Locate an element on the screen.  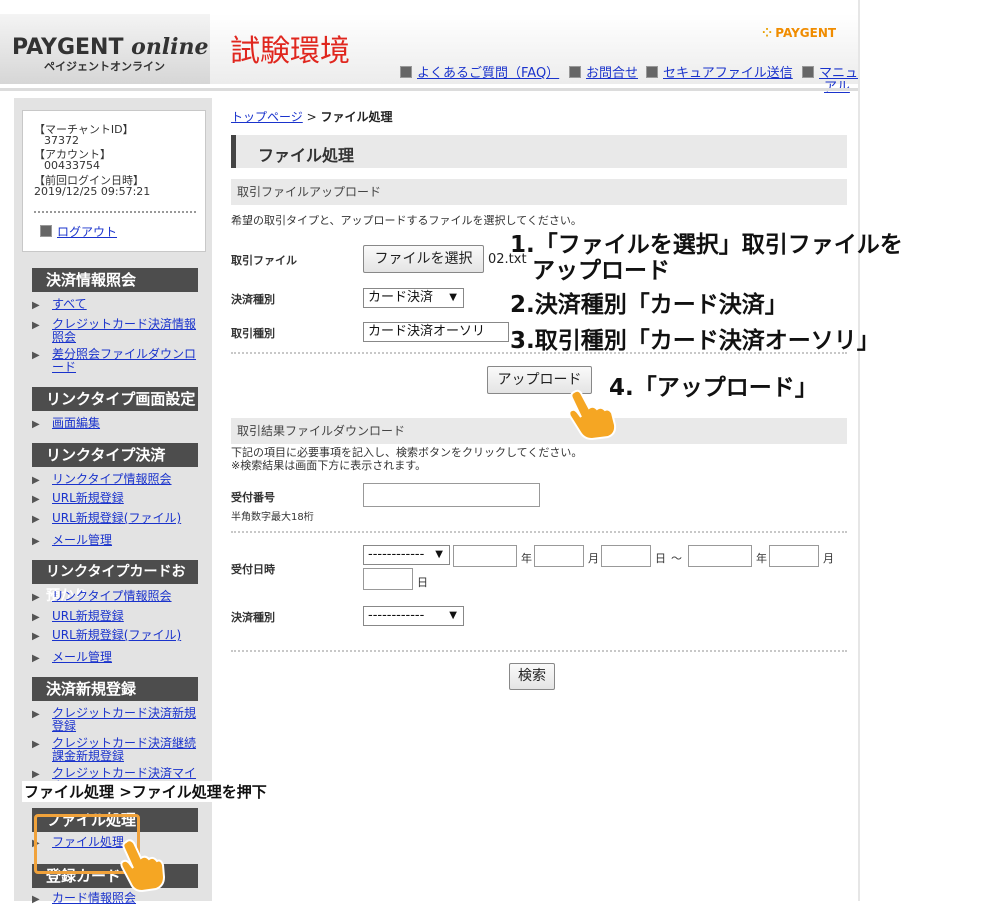
from-year-input is located at coordinates (485, 556).